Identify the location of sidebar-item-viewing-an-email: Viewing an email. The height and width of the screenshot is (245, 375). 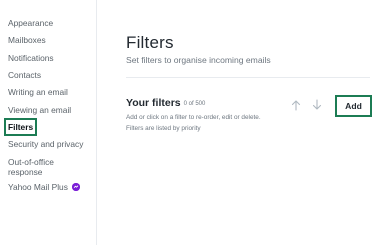
(39, 110).